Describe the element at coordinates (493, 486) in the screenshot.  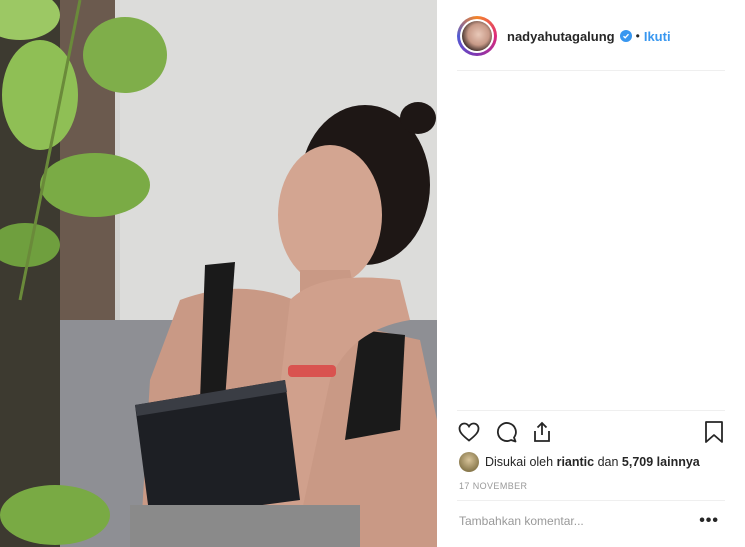
I see `post-date: 17 NOVEMBER` at that location.